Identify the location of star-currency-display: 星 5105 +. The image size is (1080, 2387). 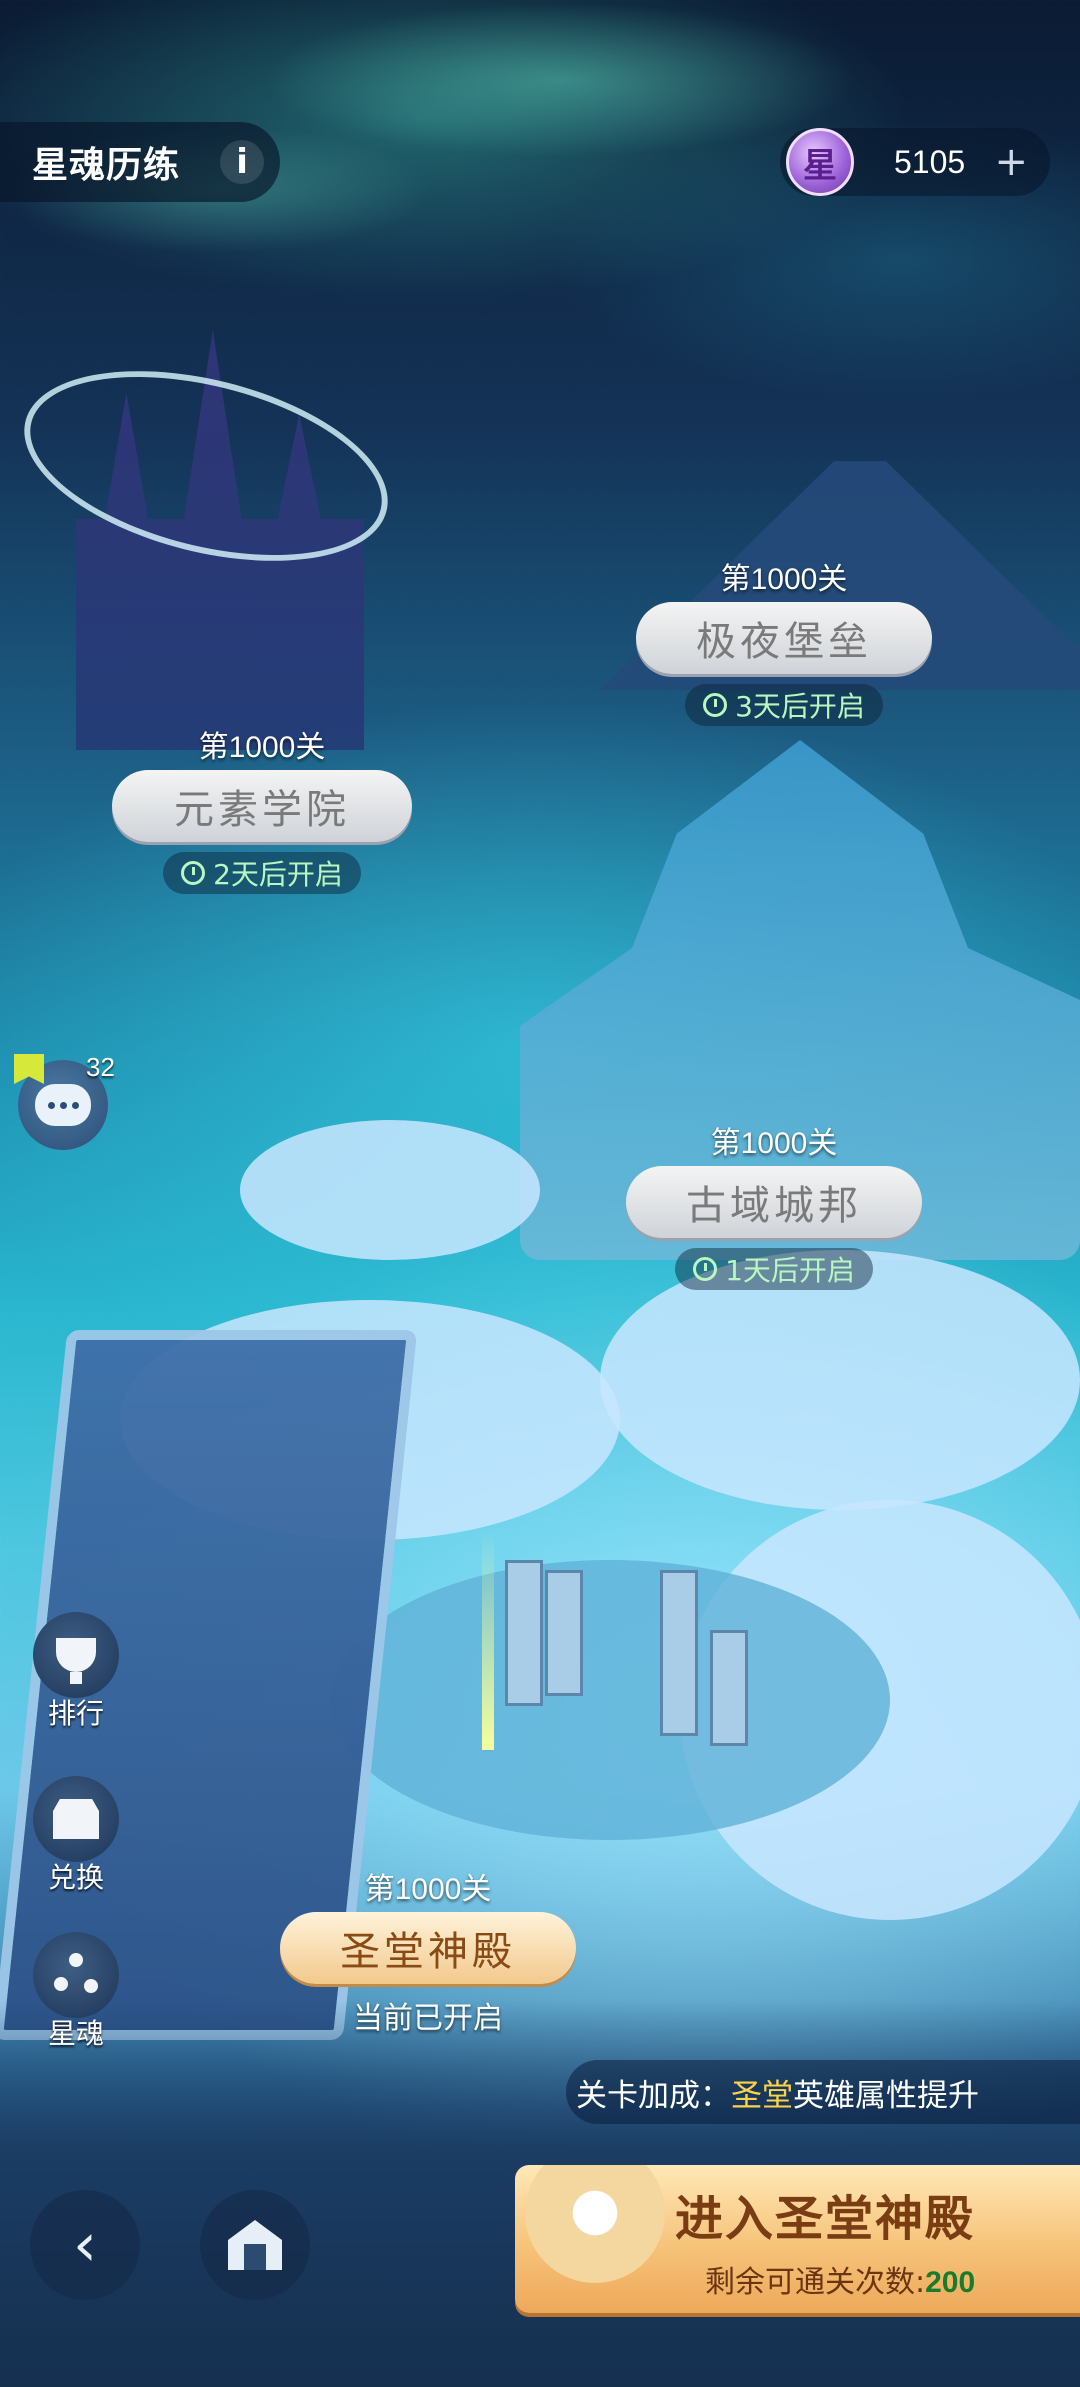
(915, 162).